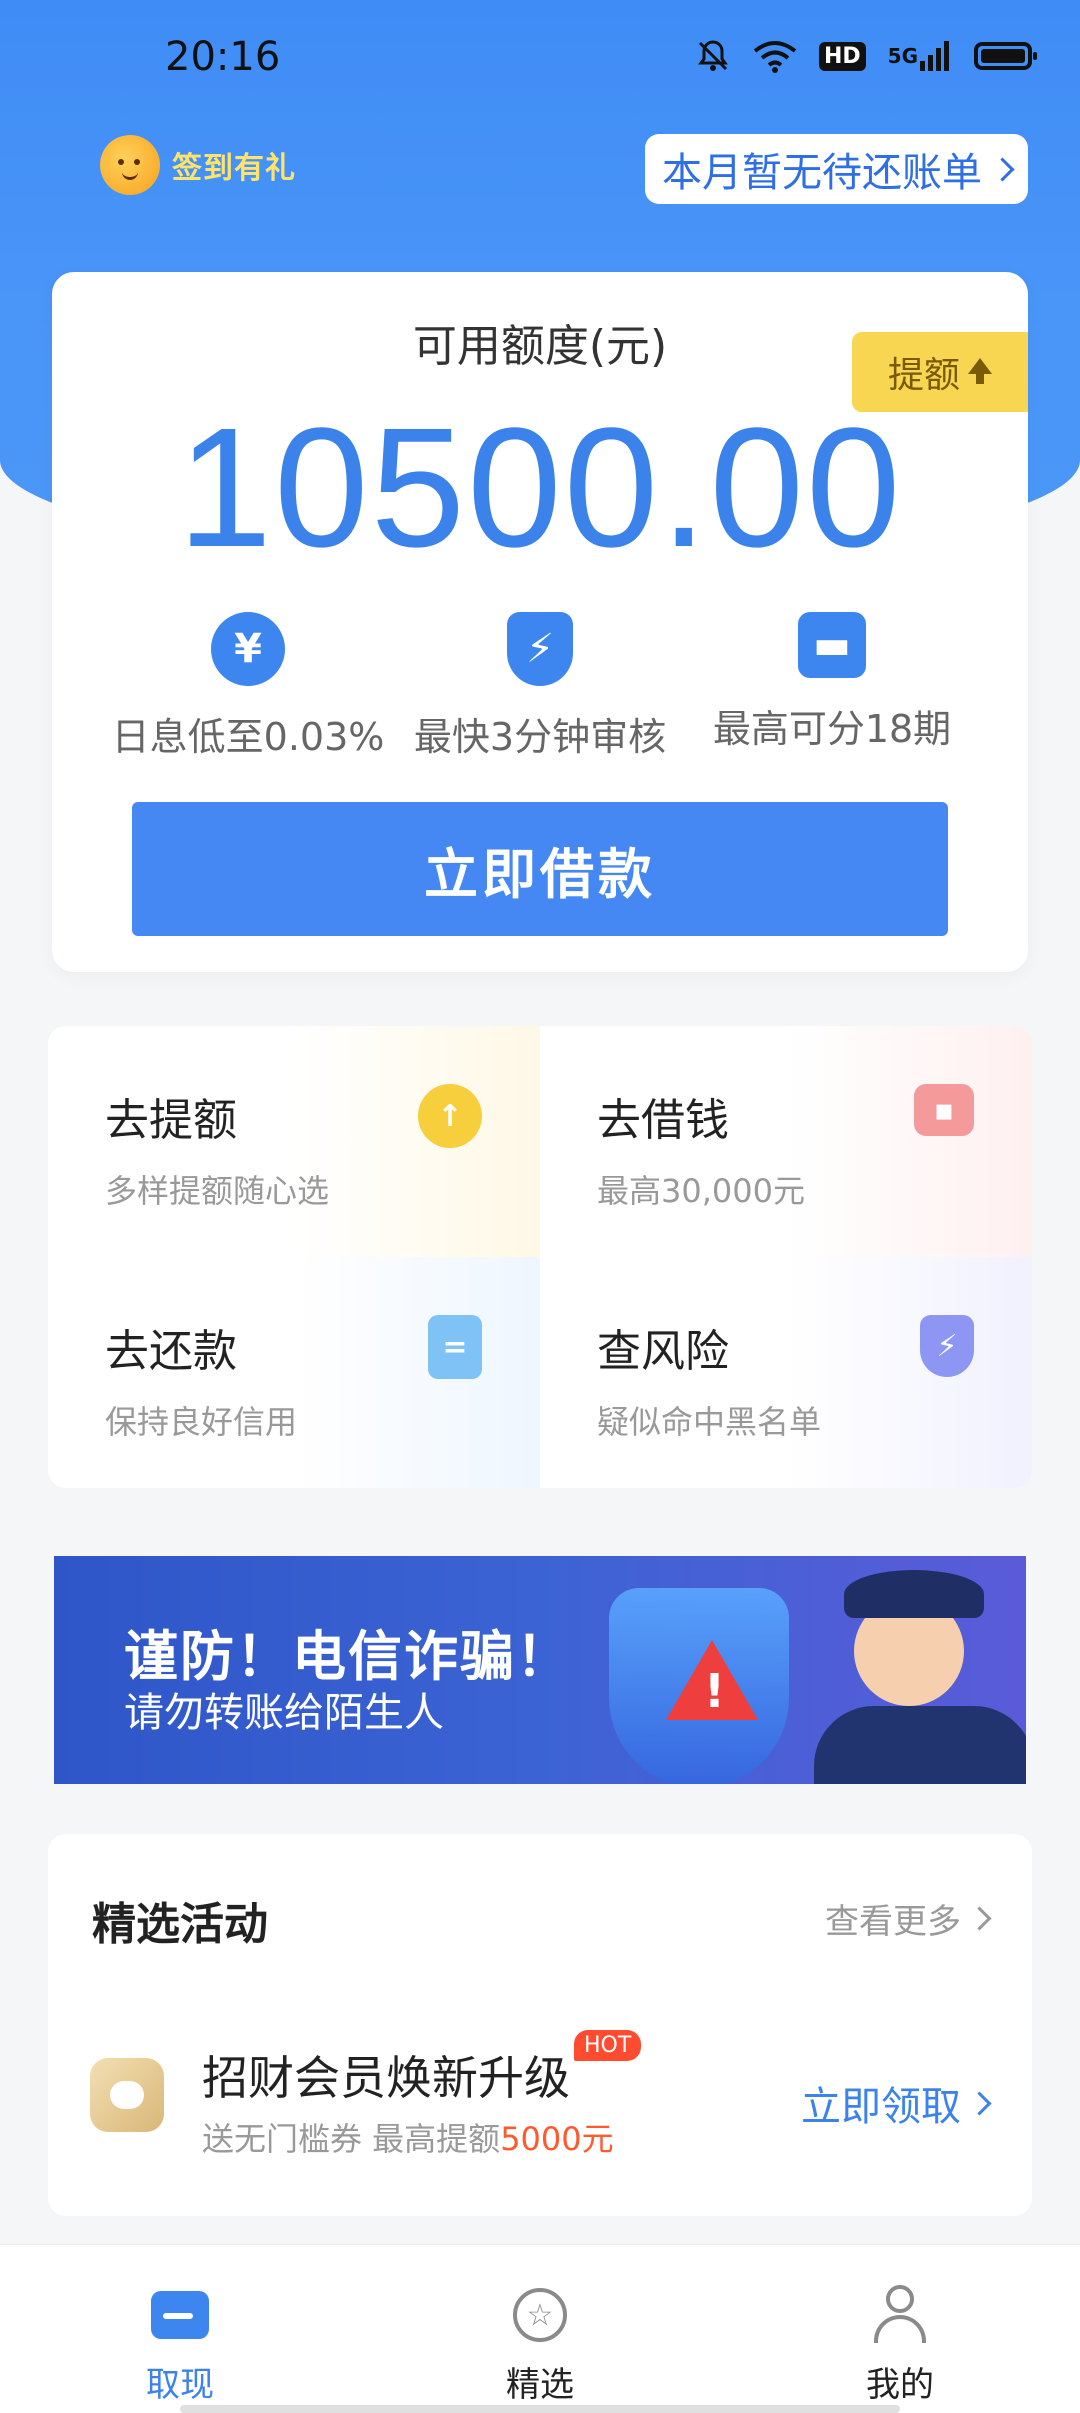 The height and width of the screenshot is (2413, 1080). Describe the element at coordinates (540, 2315) in the screenshot. I see `star-icon: ☆` at that location.